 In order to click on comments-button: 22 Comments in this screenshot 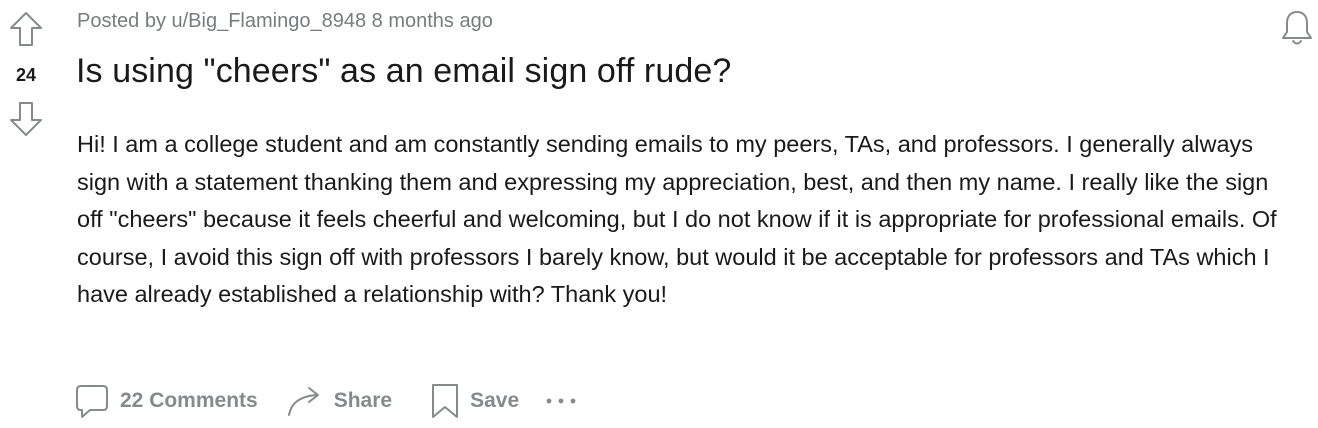, I will do `click(166, 401)`.